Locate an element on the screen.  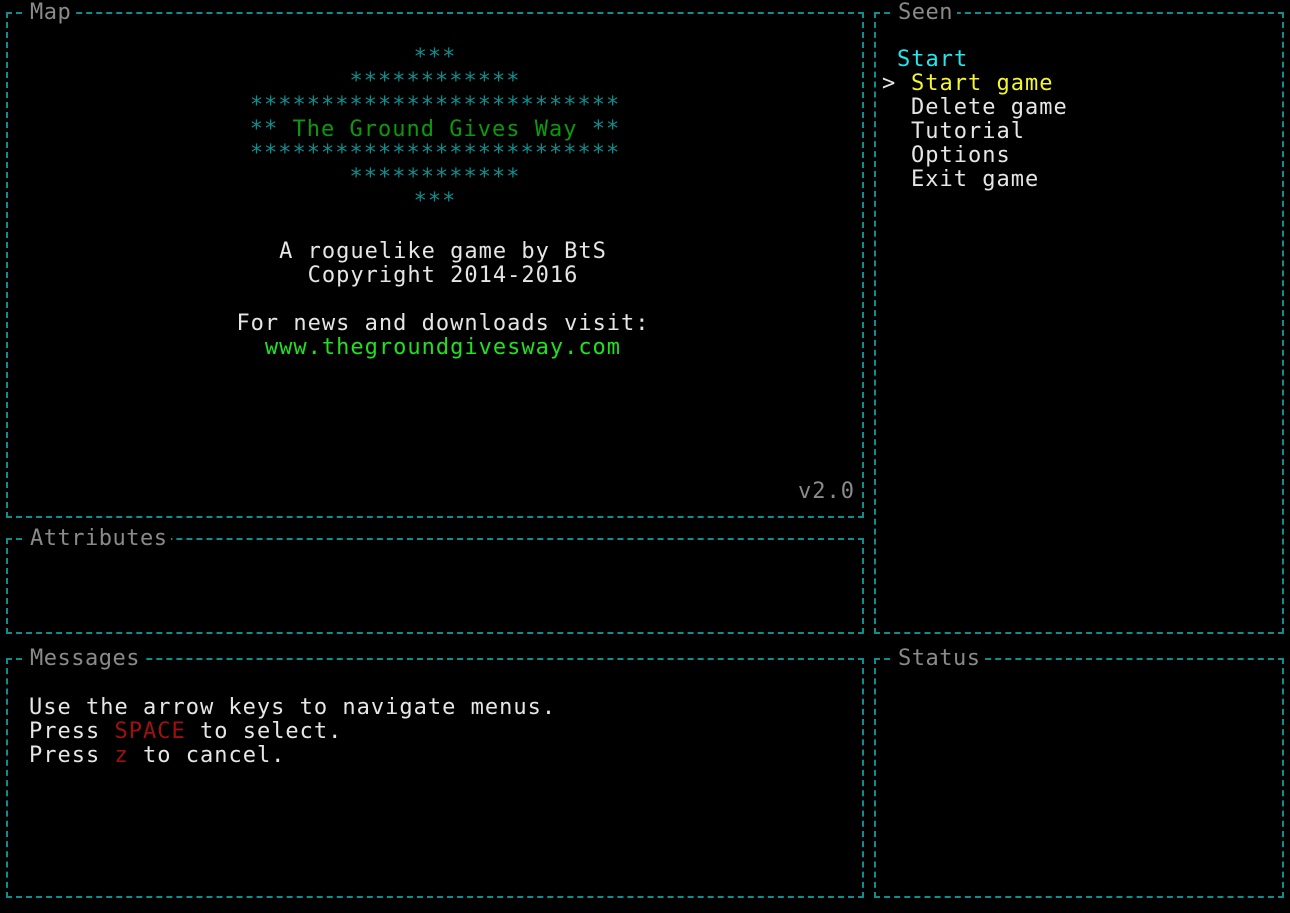
menu-item-delete-game: Delete game is located at coordinates (989, 108).